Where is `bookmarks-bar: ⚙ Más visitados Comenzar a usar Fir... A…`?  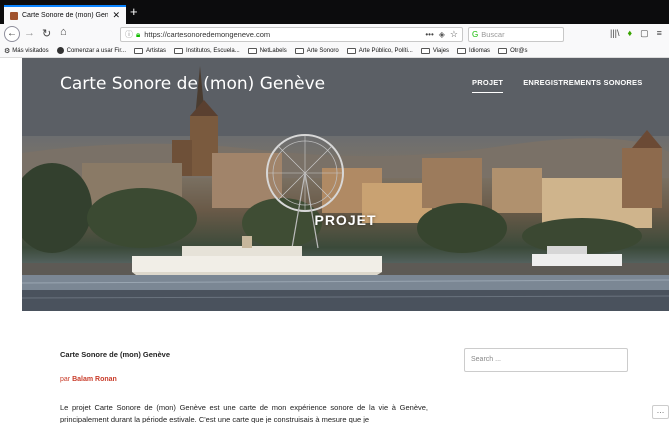 bookmarks-bar: ⚙ Más visitados Comenzar a usar Fir... A… is located at coordinates (334, 51).